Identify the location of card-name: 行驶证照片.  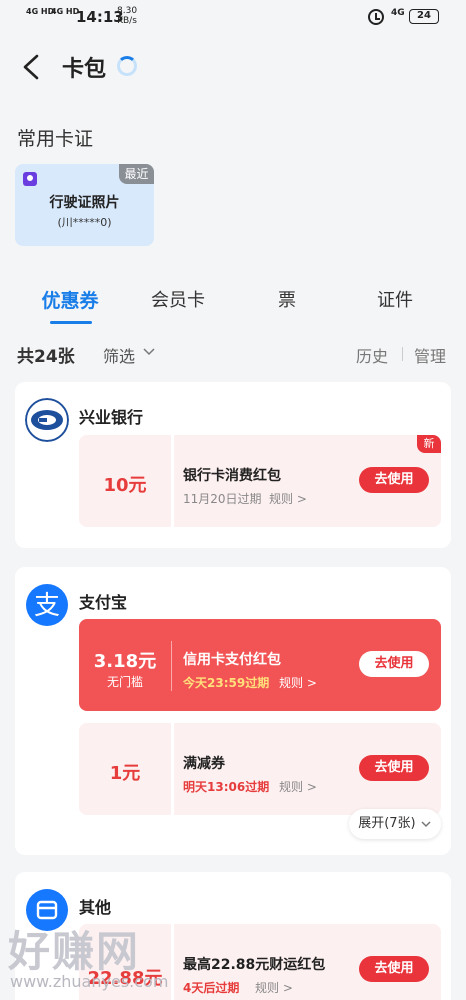
(84, 203).